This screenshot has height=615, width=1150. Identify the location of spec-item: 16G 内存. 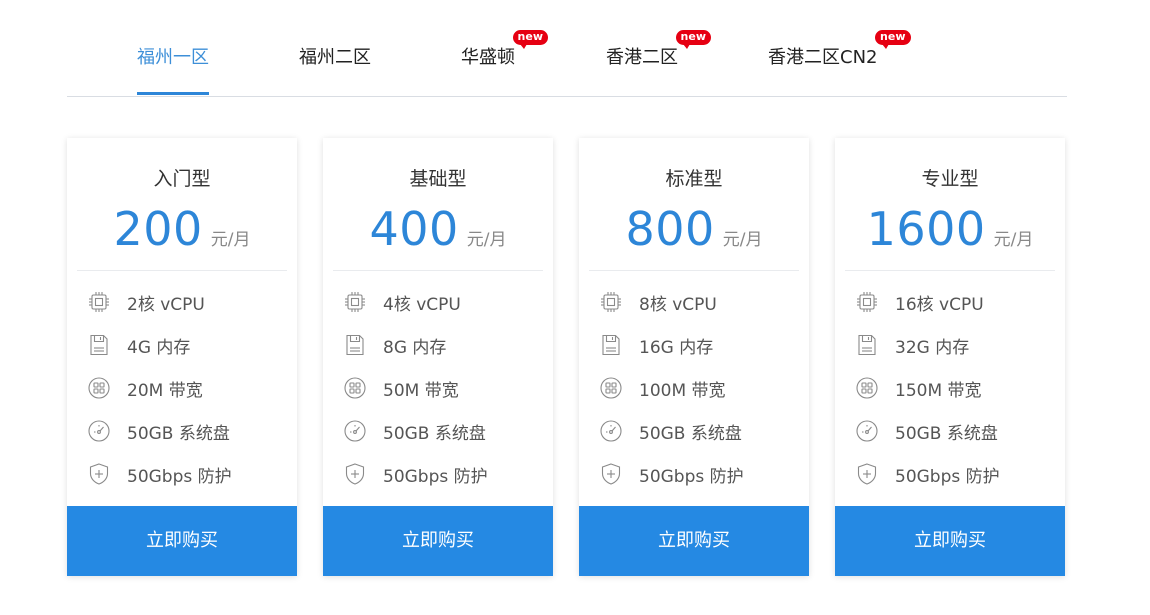
(656, 345).